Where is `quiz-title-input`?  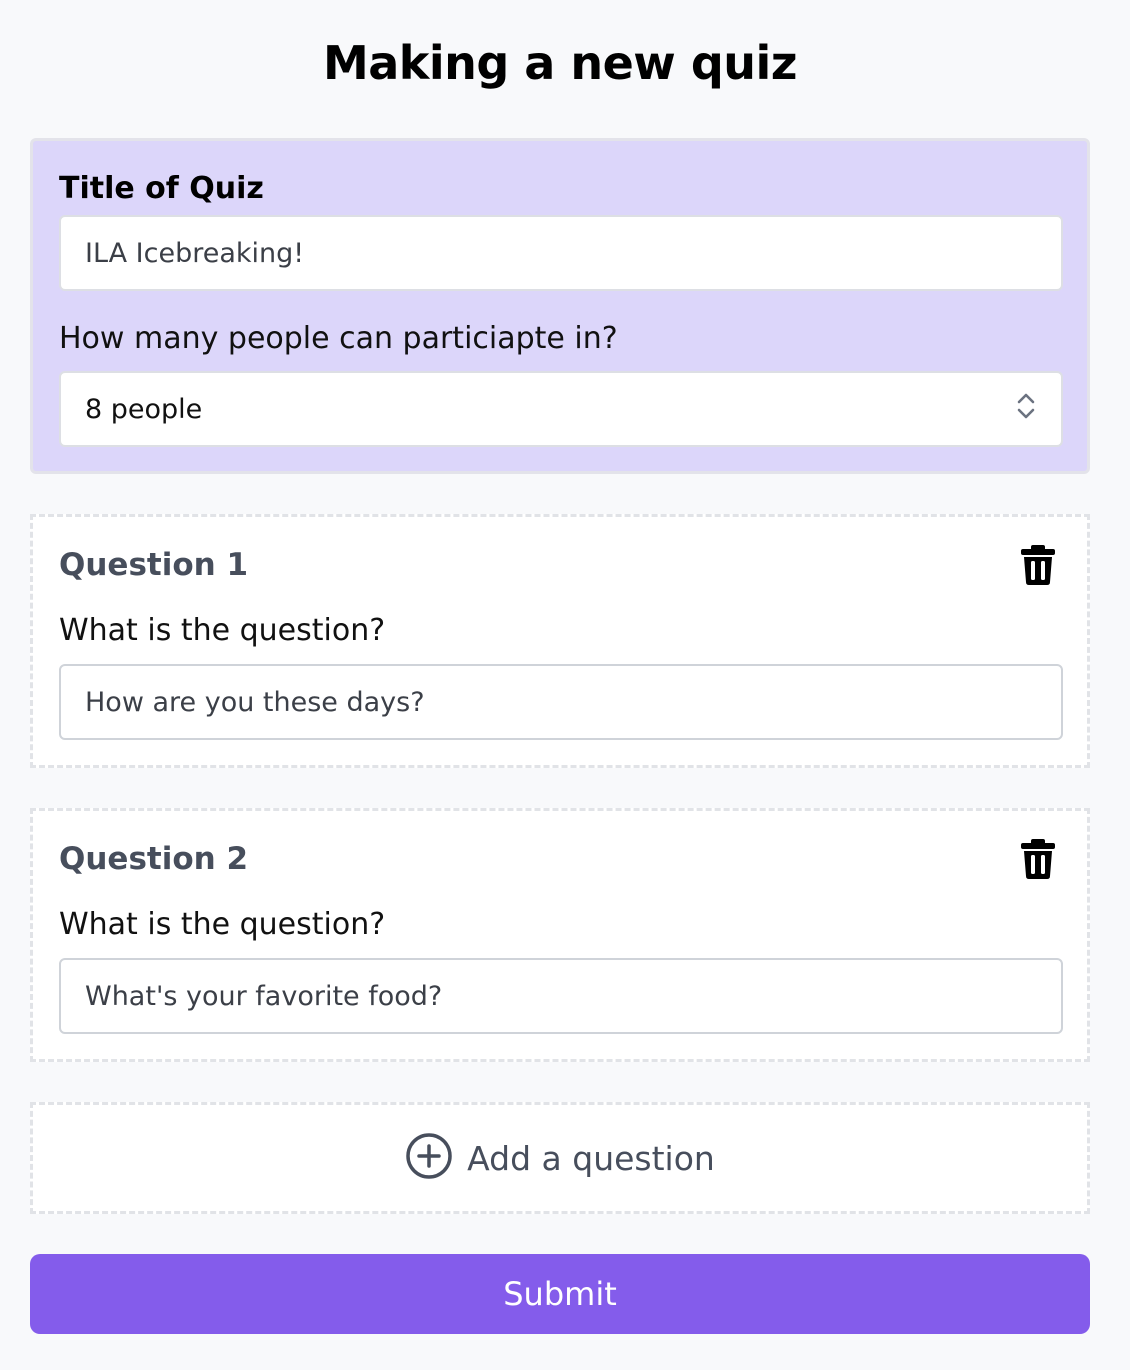 quiz-title-input is located at coordinates (561, 253).